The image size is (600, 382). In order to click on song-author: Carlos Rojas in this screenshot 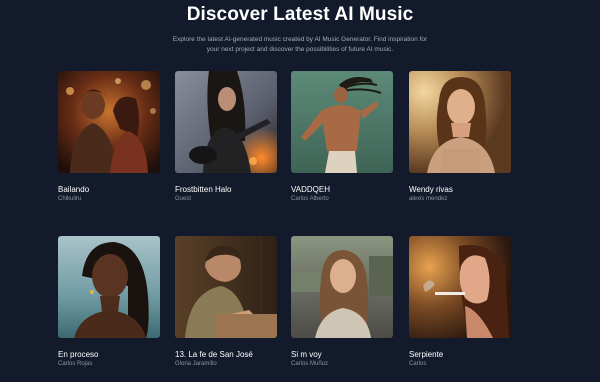, I will do `click(75, 364)`.